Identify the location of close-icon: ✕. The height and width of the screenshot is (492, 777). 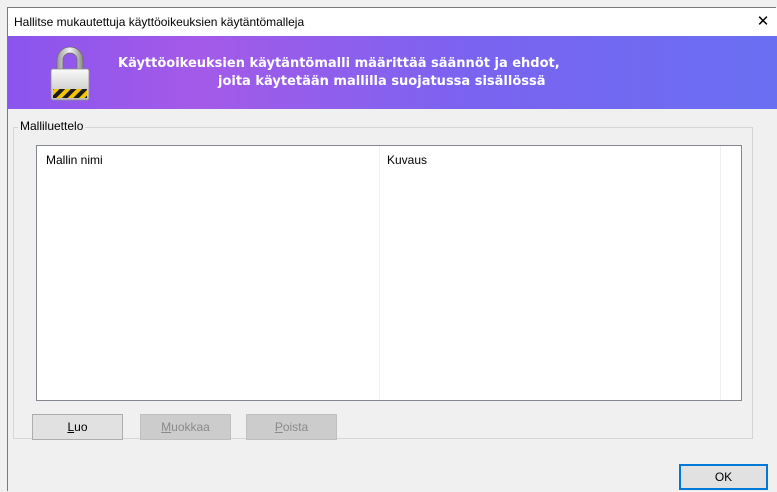
(763, 22).